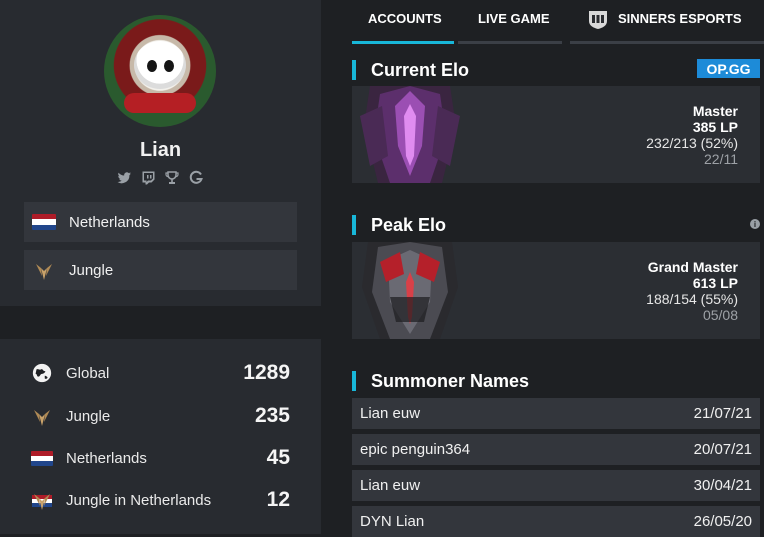  I want to click on section-title: Peak Elo, so click(409, 224).